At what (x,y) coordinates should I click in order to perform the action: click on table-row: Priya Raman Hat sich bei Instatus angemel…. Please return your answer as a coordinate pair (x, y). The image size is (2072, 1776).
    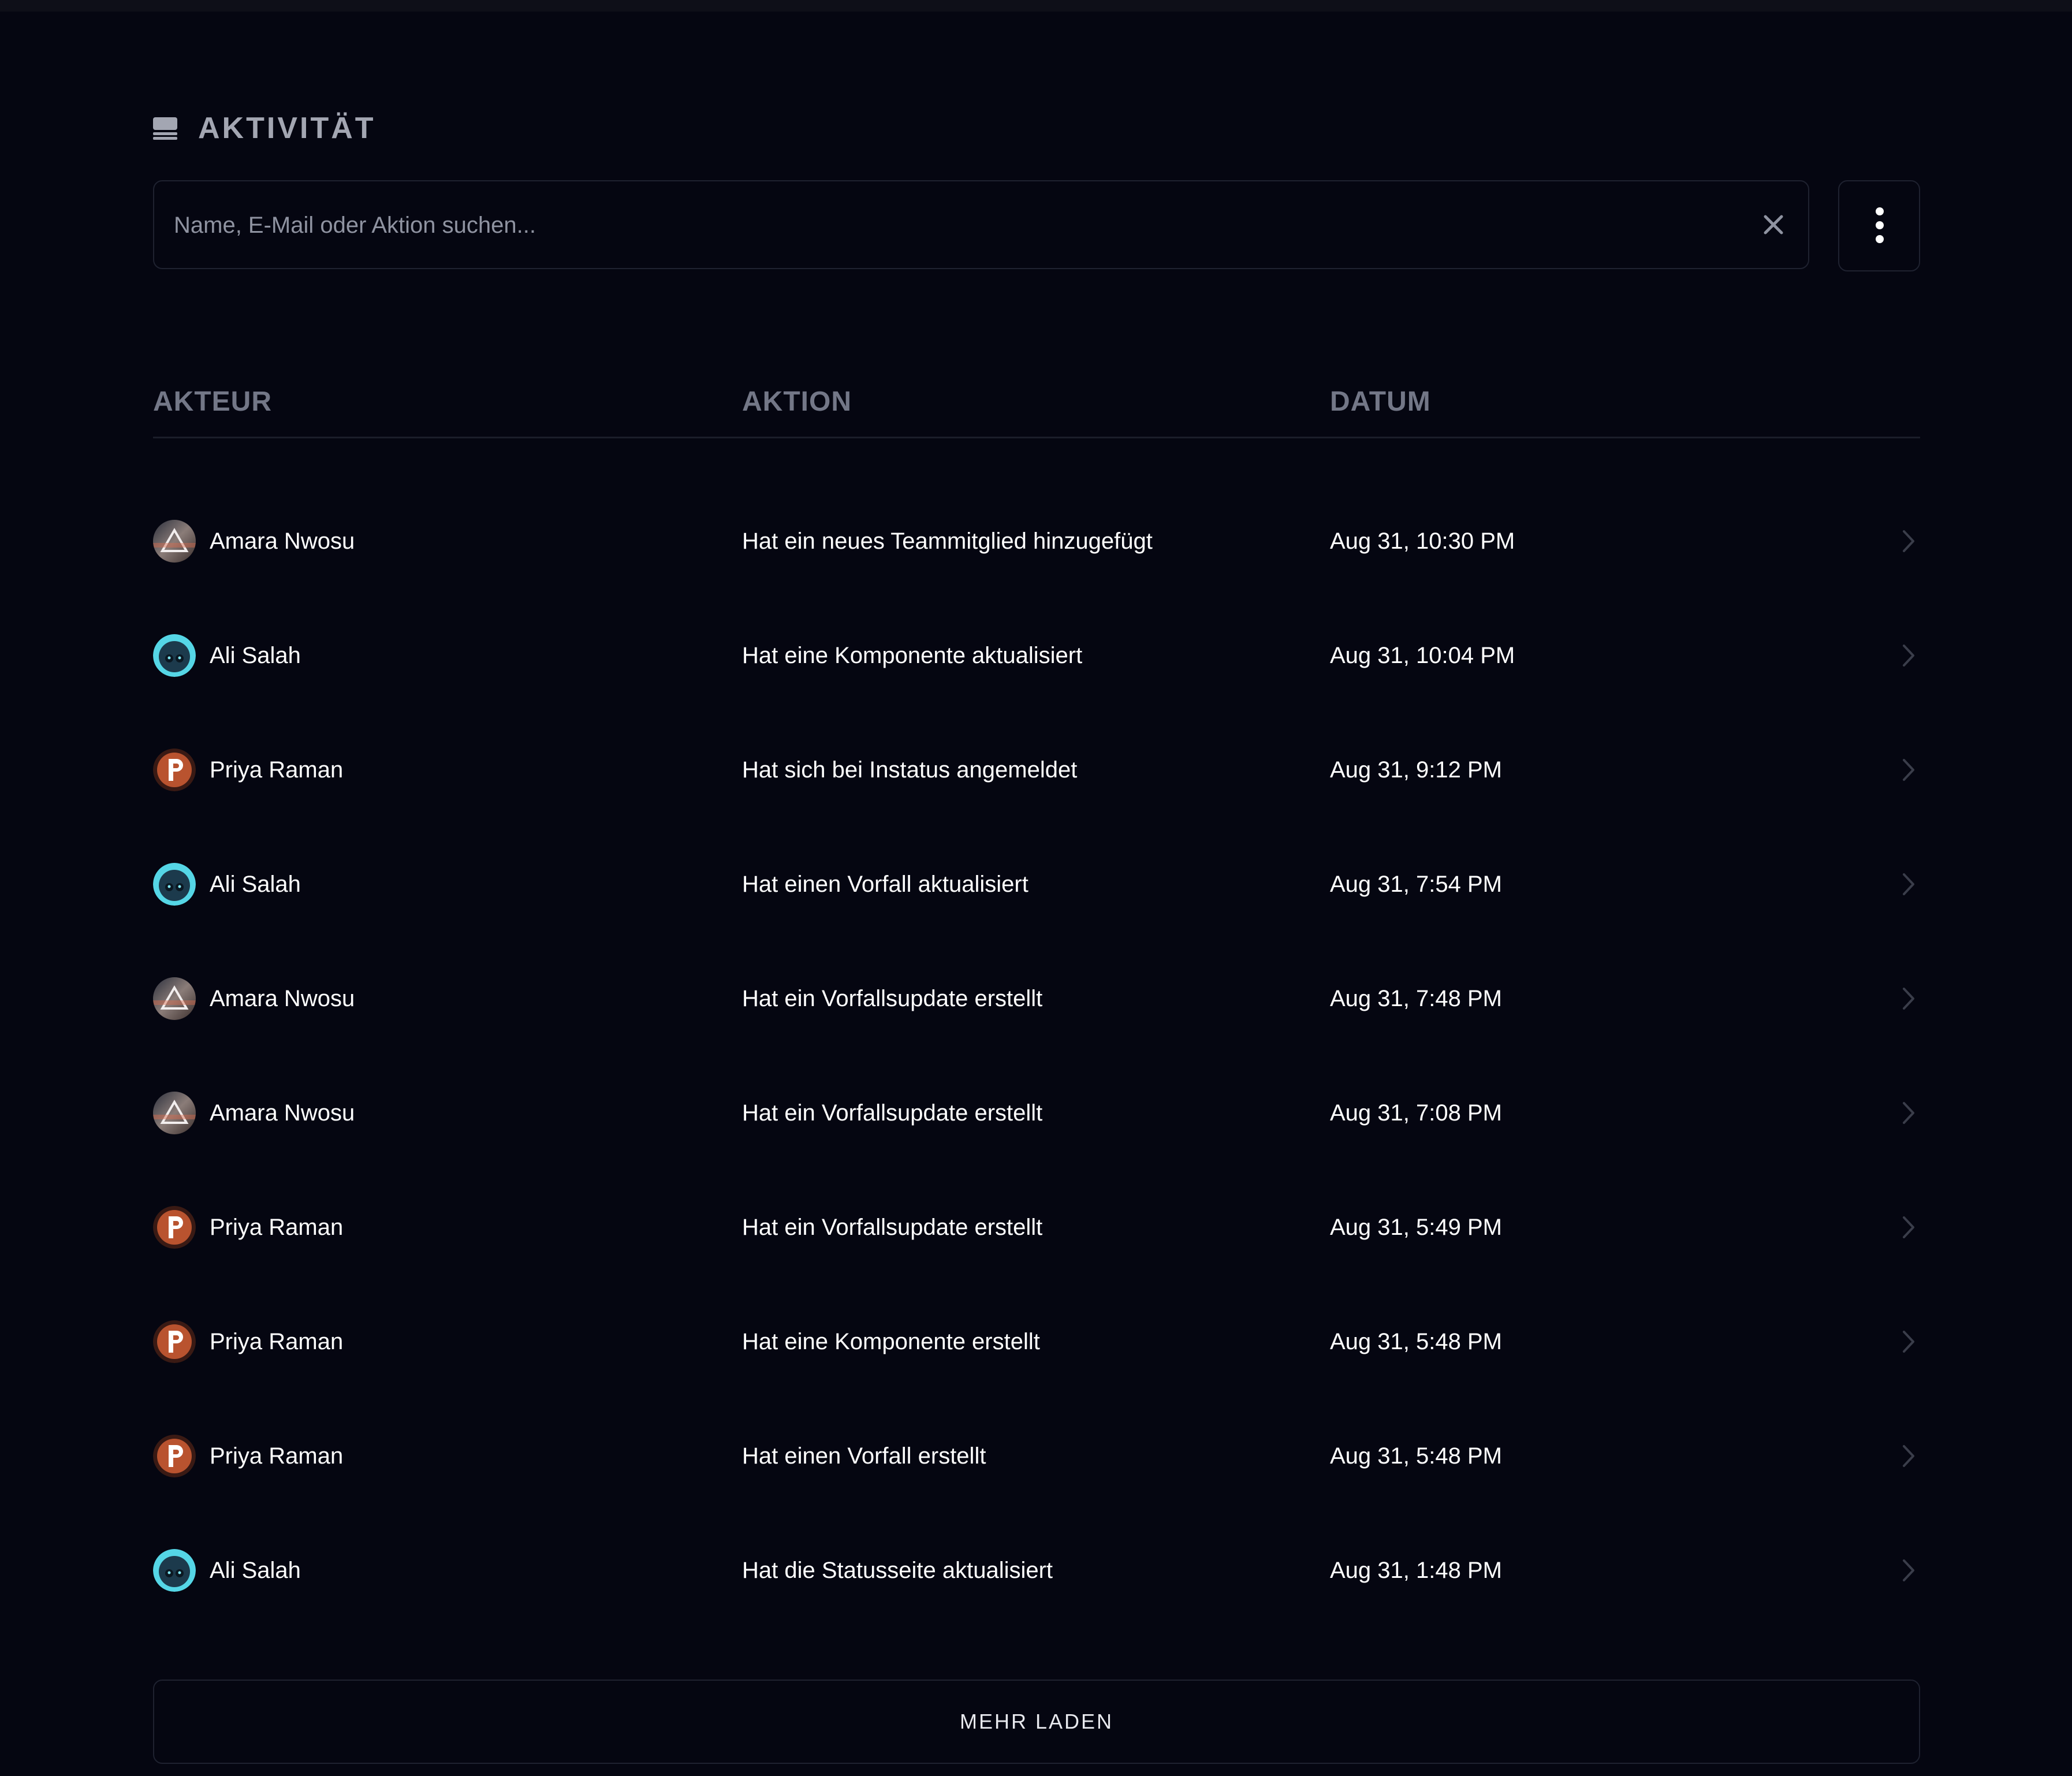
    Looking at the image, I should click on (1036, 770).